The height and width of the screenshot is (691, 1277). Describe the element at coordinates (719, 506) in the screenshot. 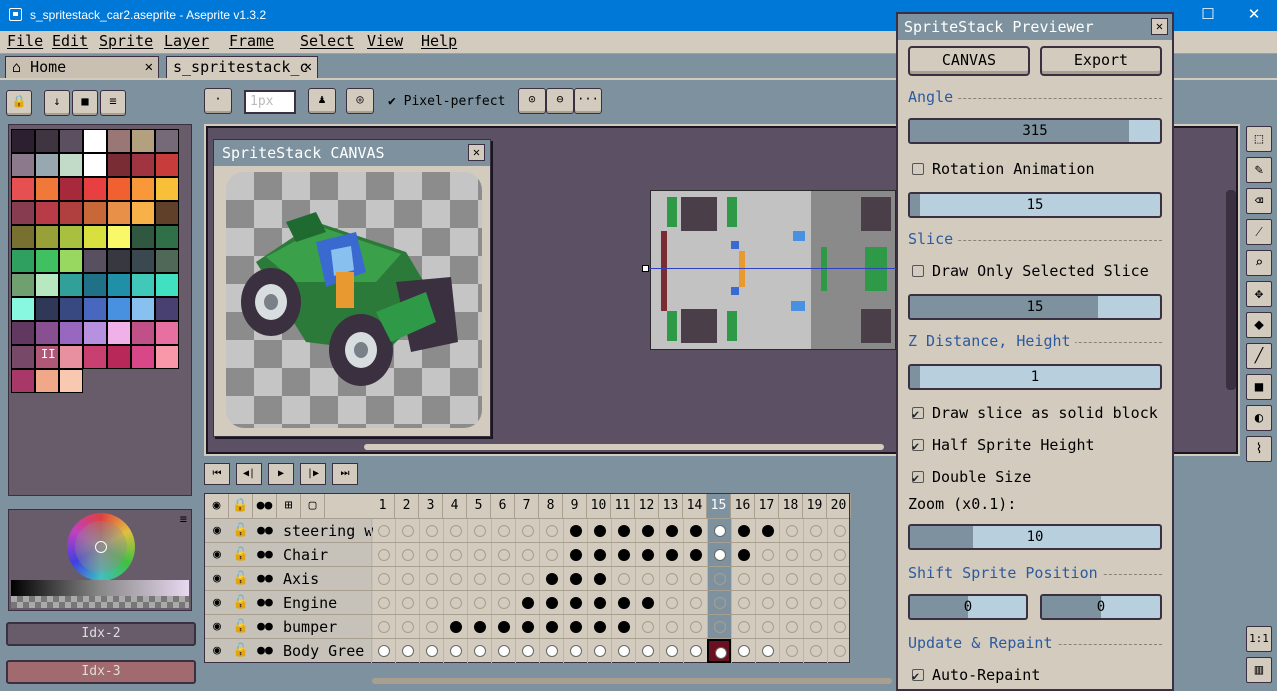

I see `frame-header: 15` at that location.